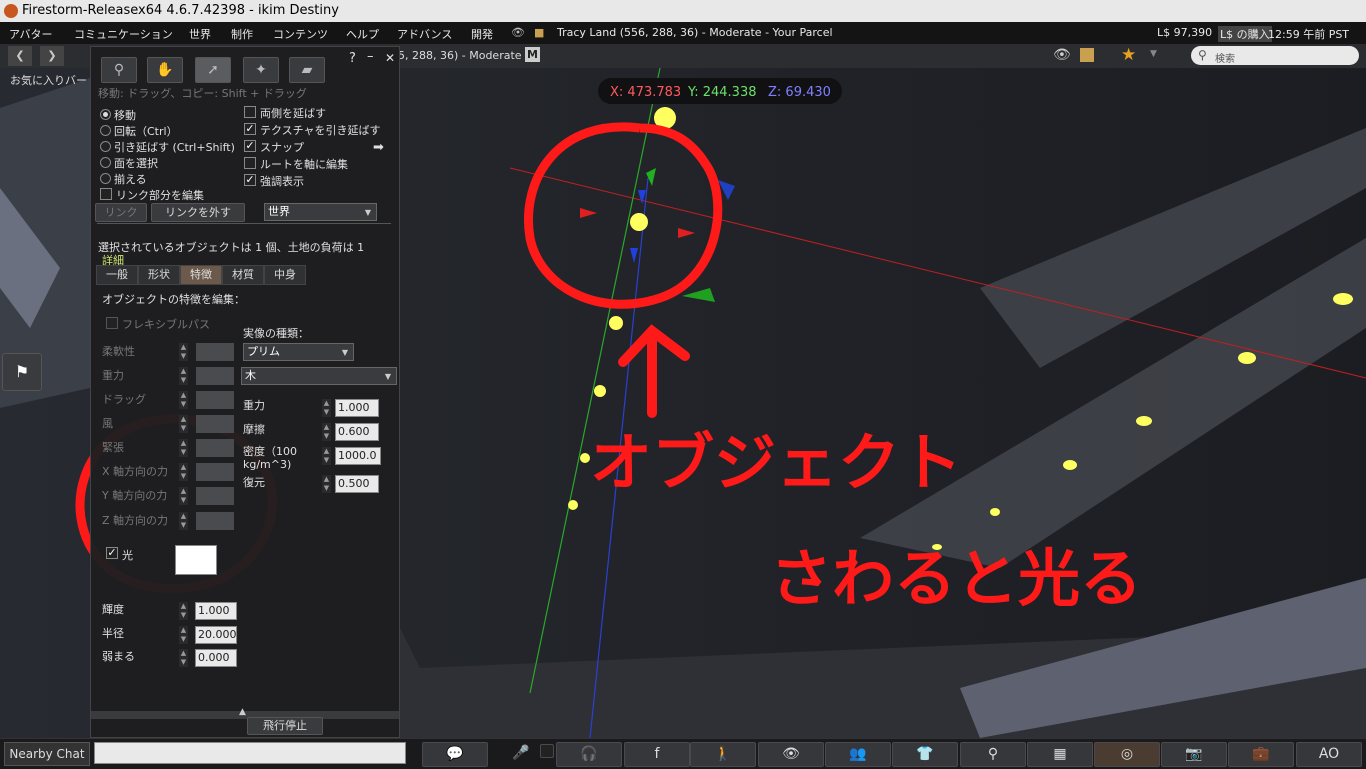  I want to click on forward-button: ❯, so click(52, 56).